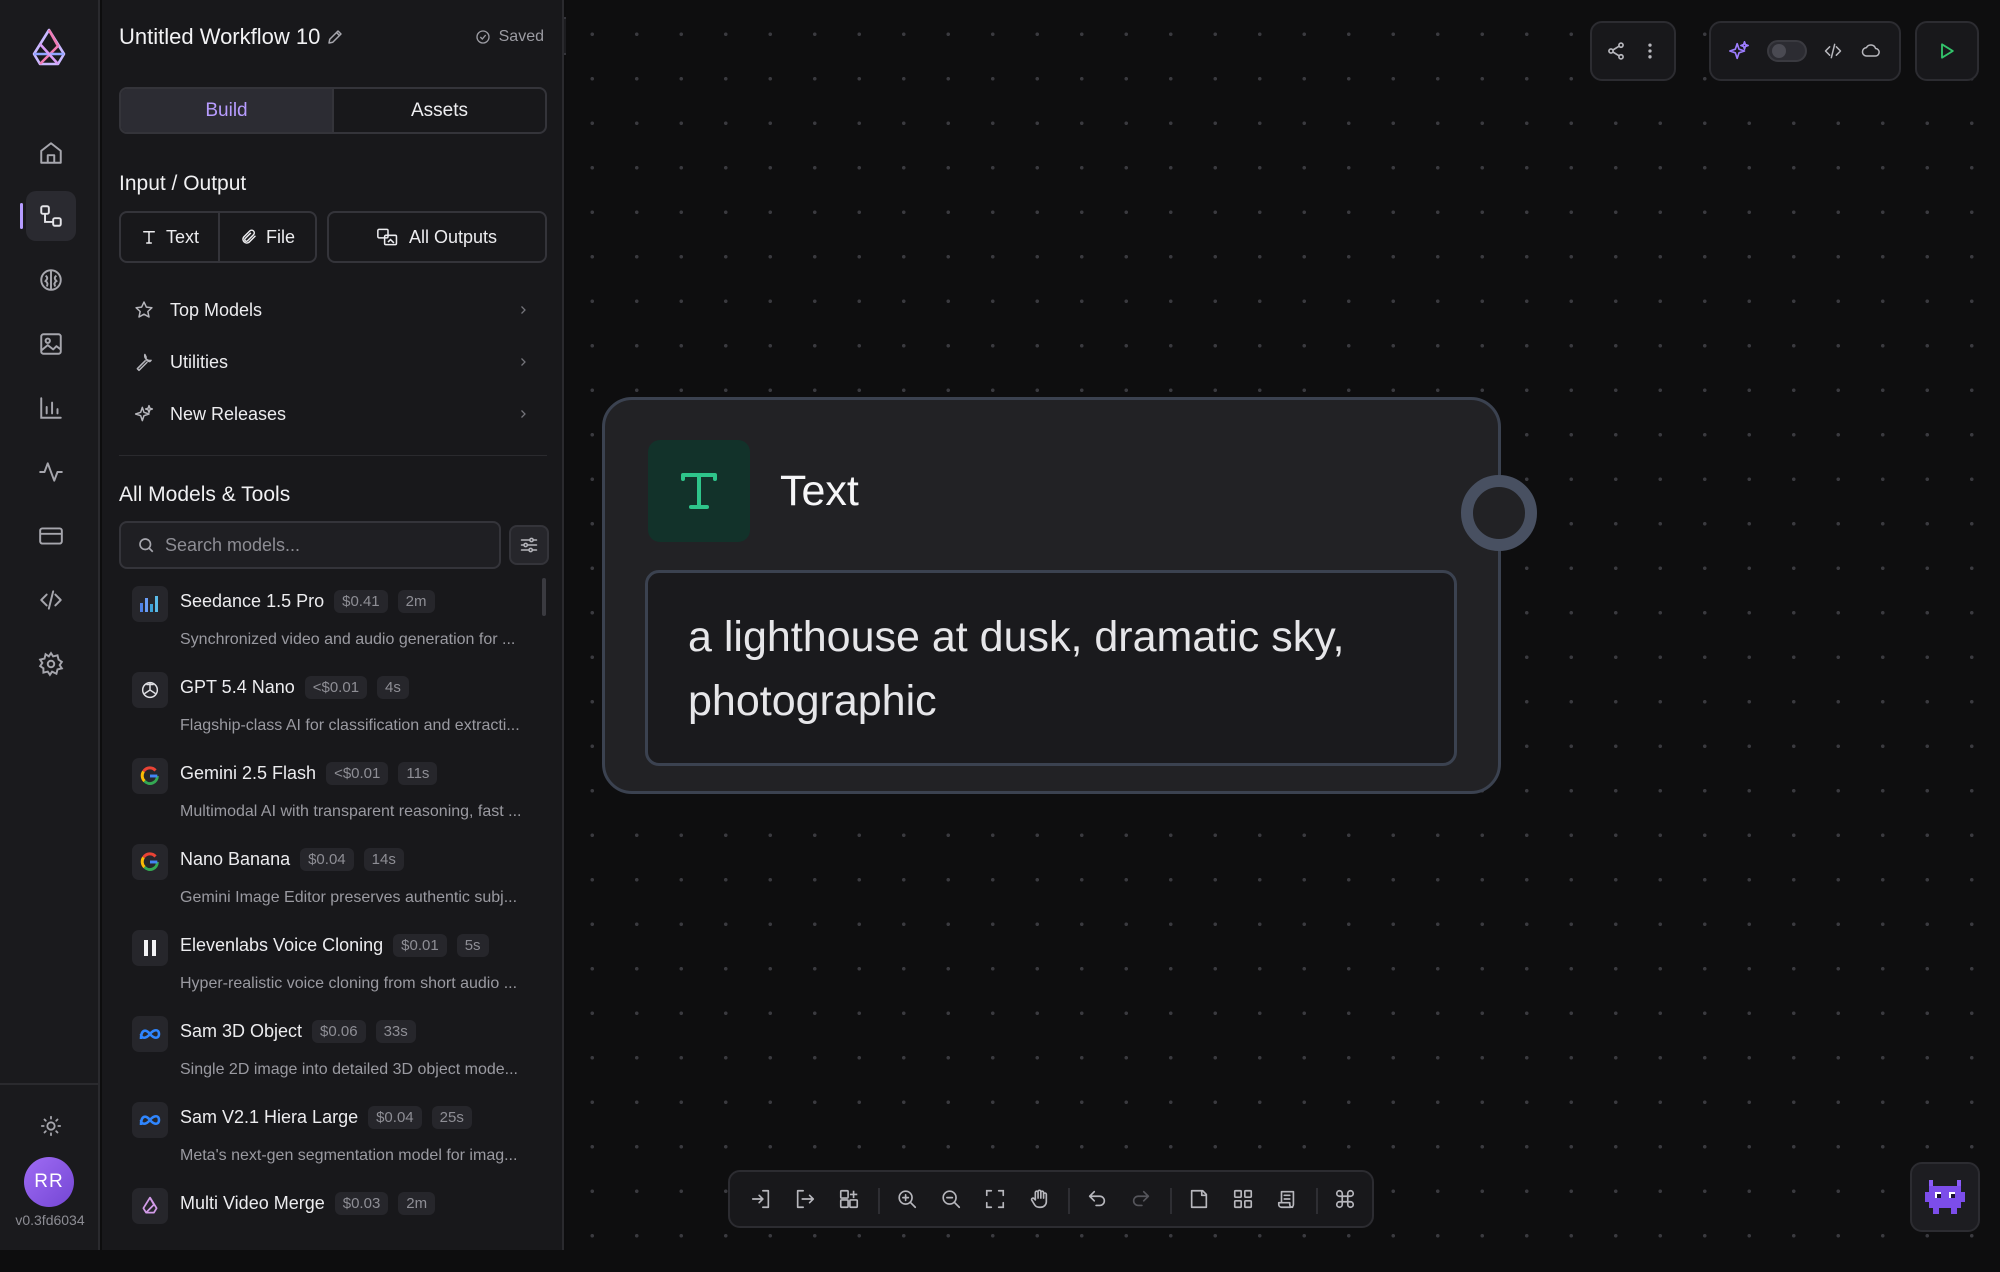 This screenshot has width=2000, height=1272. What do you see at coordinates (951, 1199) in the screenshot?
I see `zoom-out-icon` at bounding box center [951, 1199].